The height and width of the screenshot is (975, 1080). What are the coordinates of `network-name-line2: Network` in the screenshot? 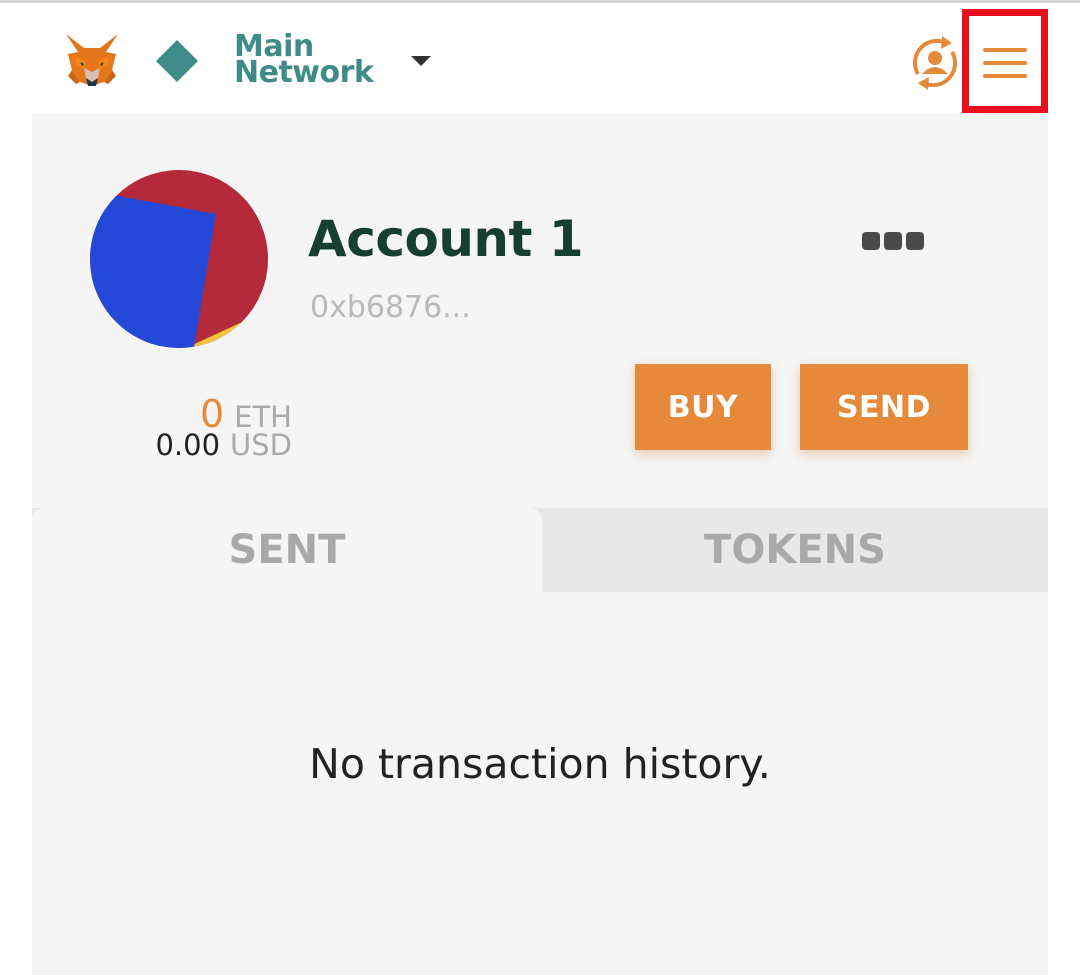 It's located at (304, 72).